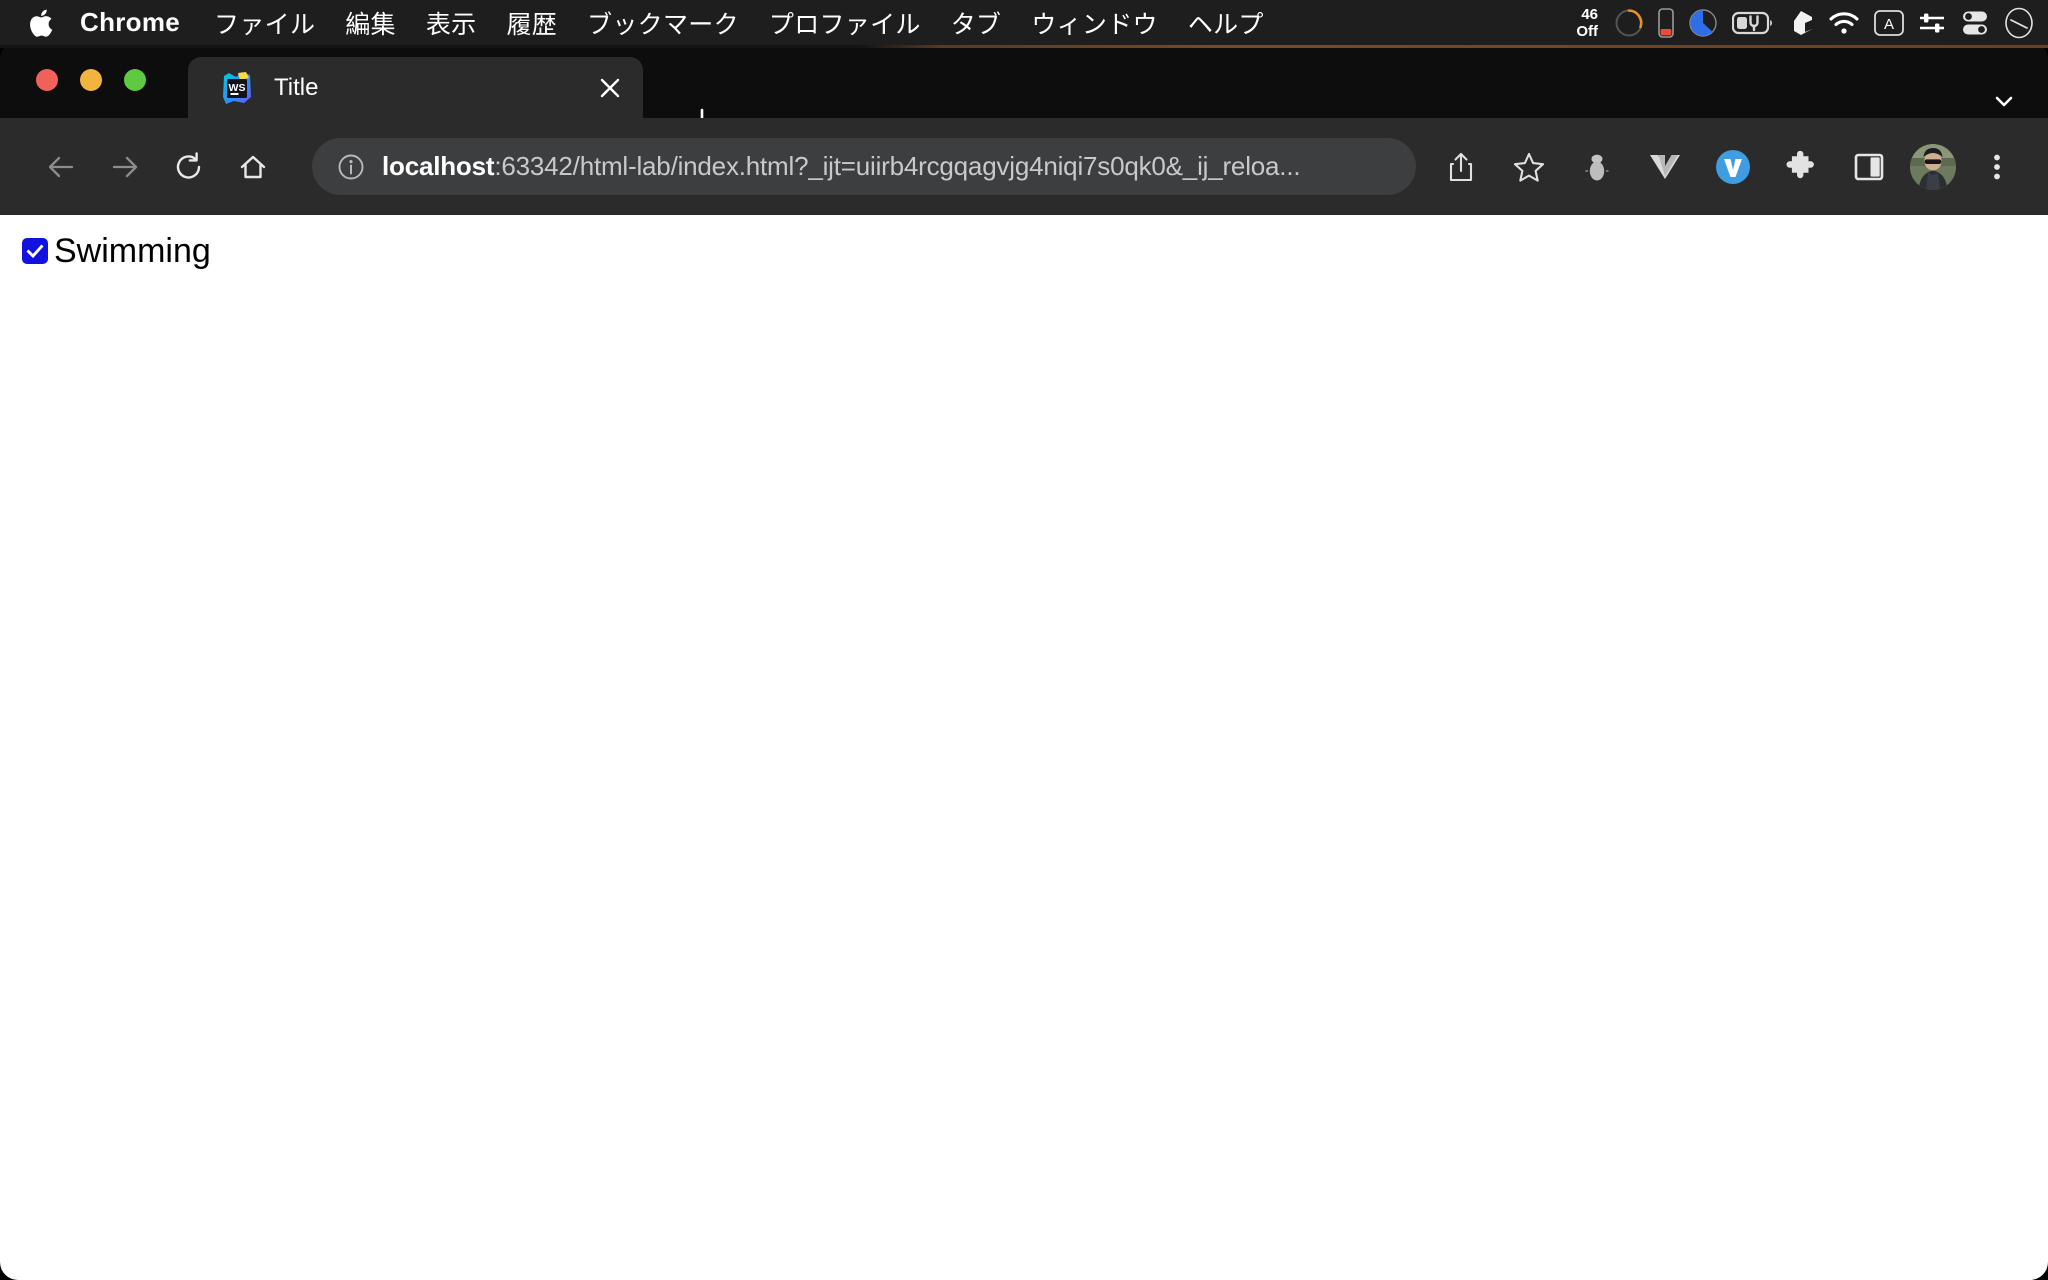 The height and width of the screenshot is (1280, 2048). I want to click on activity-ring-icon, so click(1629, 23).